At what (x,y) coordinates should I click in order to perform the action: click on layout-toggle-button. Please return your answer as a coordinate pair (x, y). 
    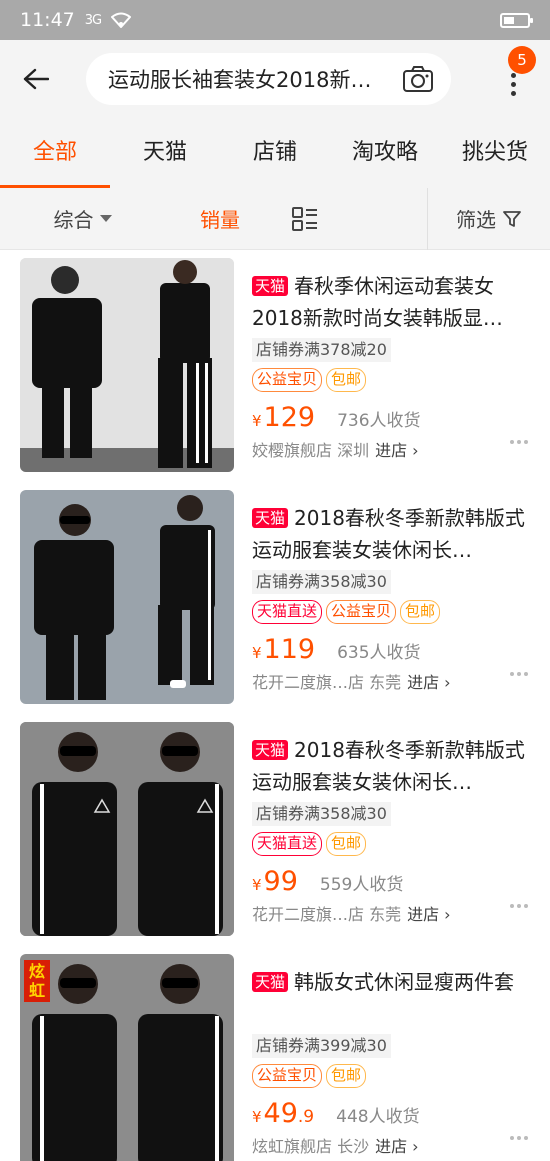
    Looking at the image, I should click on (305, 219).